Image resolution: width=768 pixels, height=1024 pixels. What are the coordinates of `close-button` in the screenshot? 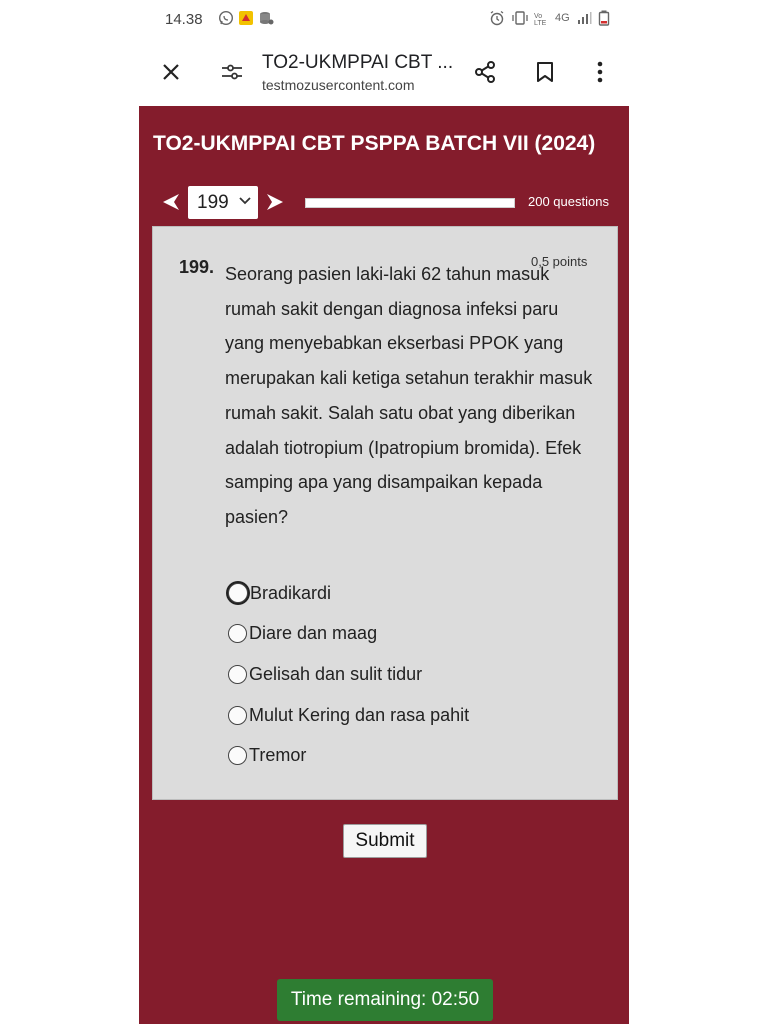 It's located at (171, 72).